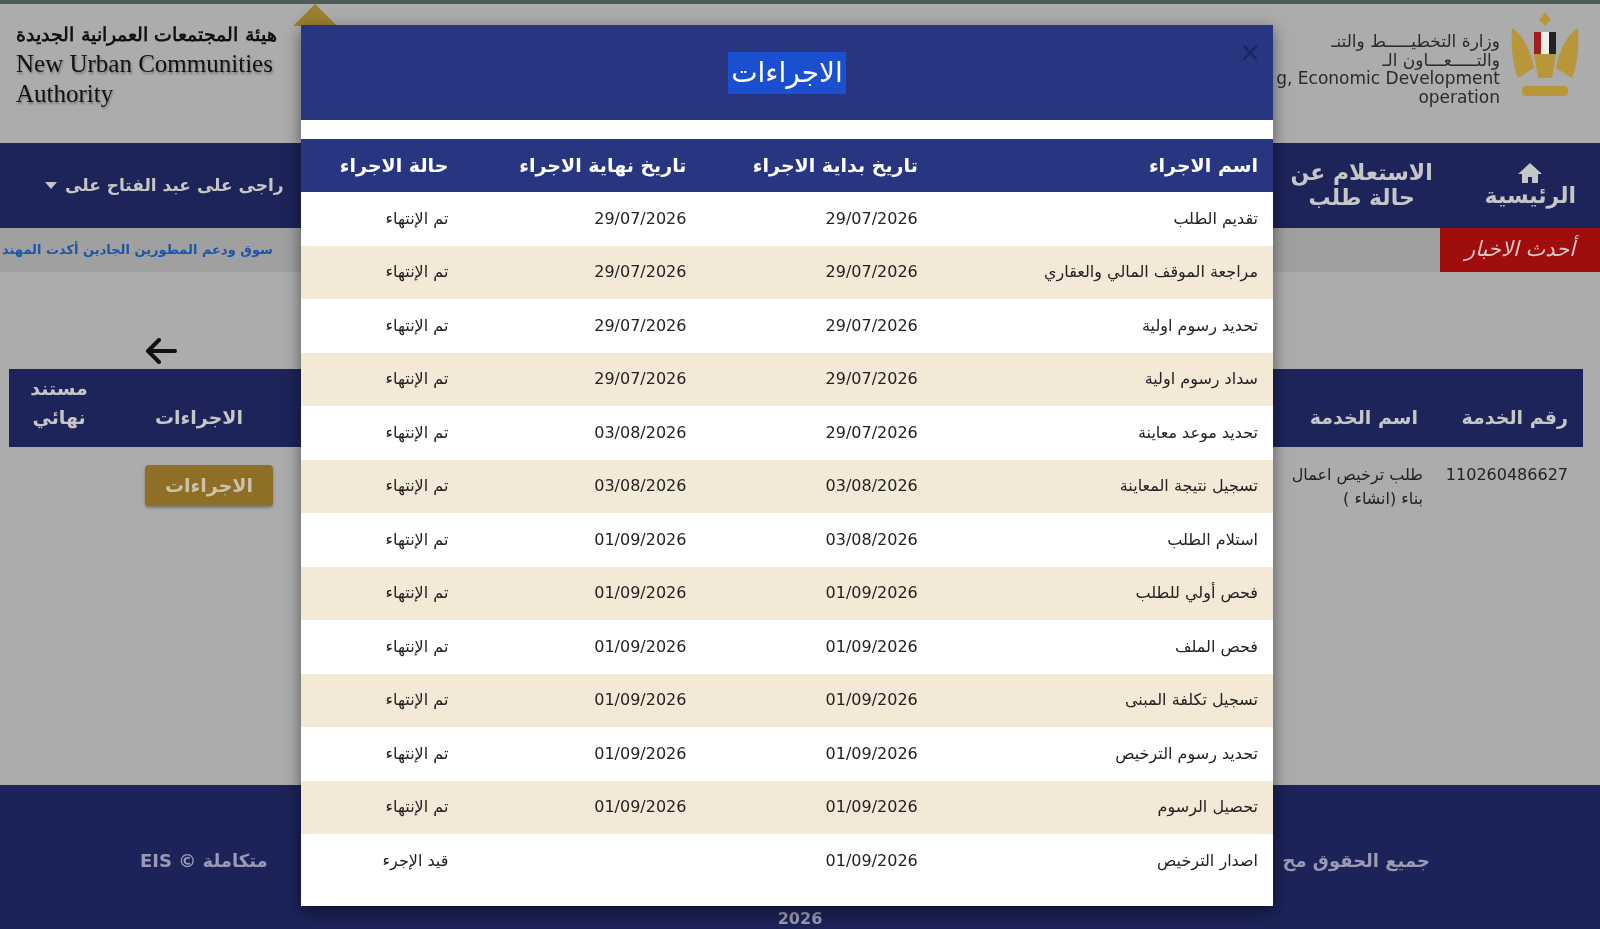 This screenshot has width=1600, height=929. Describe the element at coordinates (314, 15) in the screenshot. I see `triangle-logo-icon` at that location.